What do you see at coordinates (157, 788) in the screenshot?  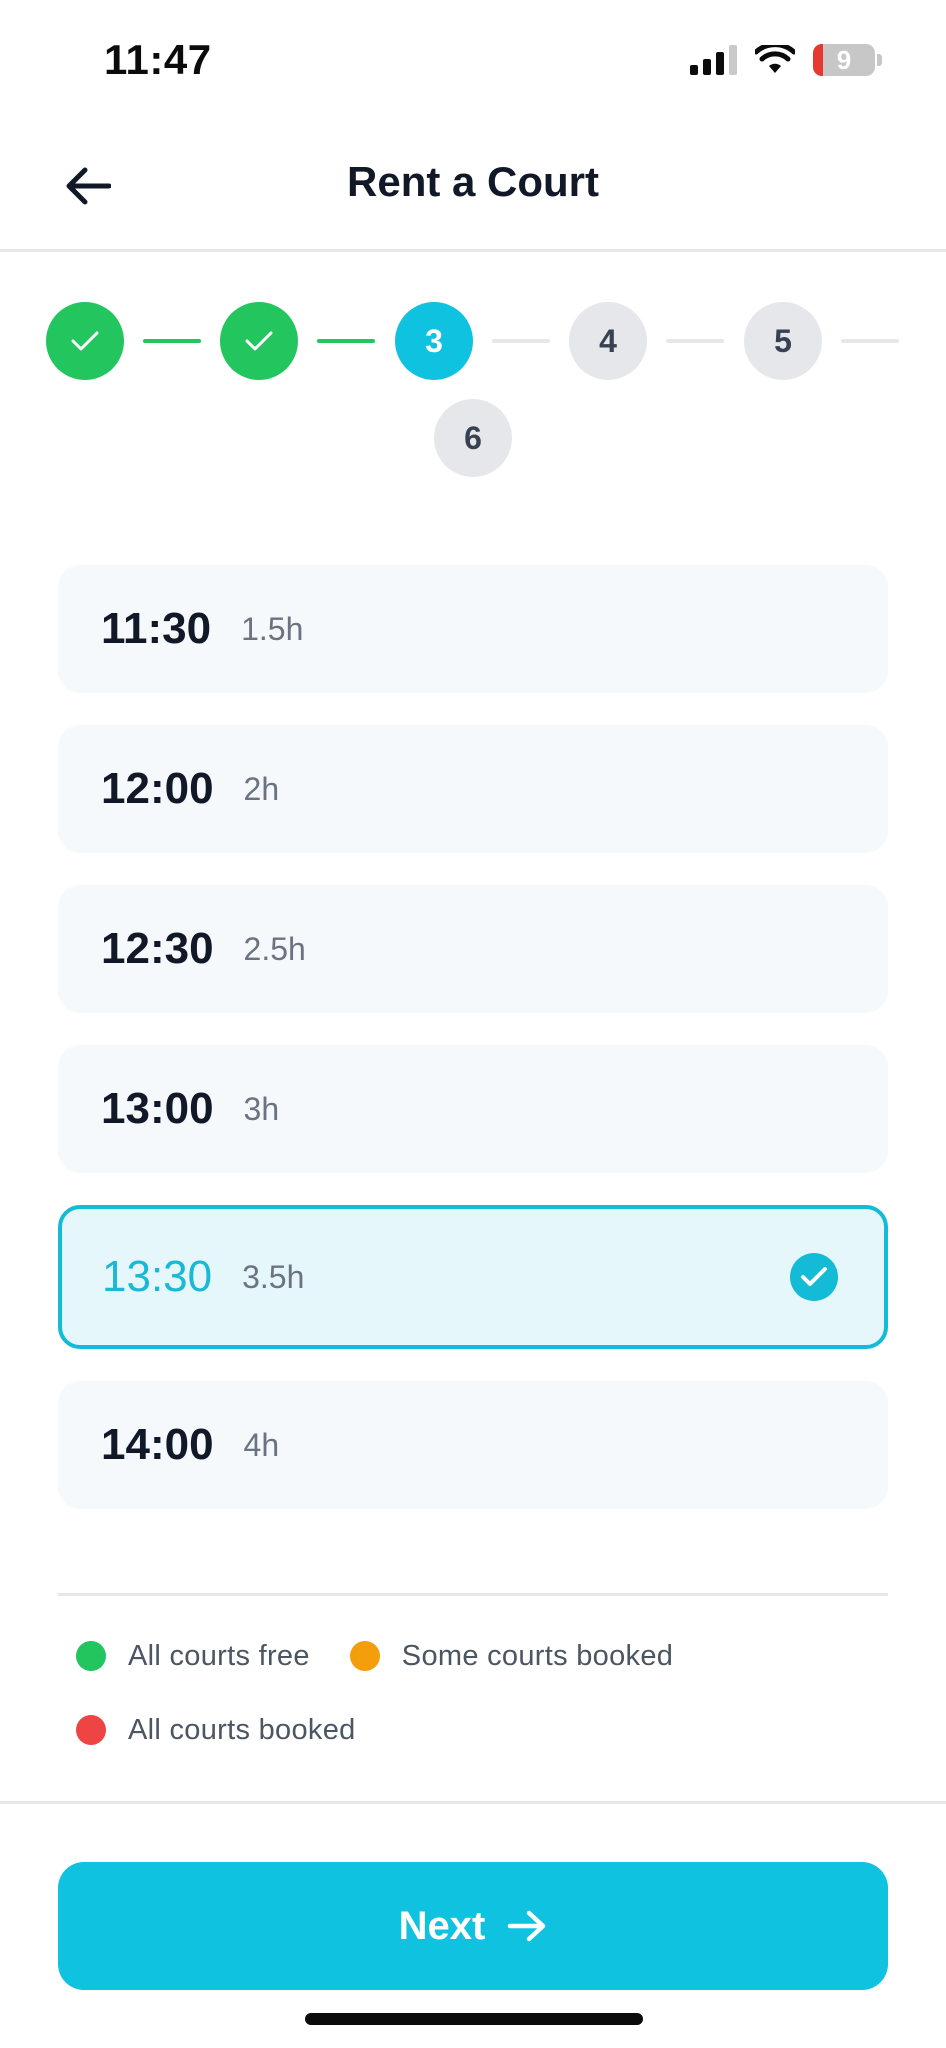 I see `slot-time: 12:00` at bounding box center [157, 788].